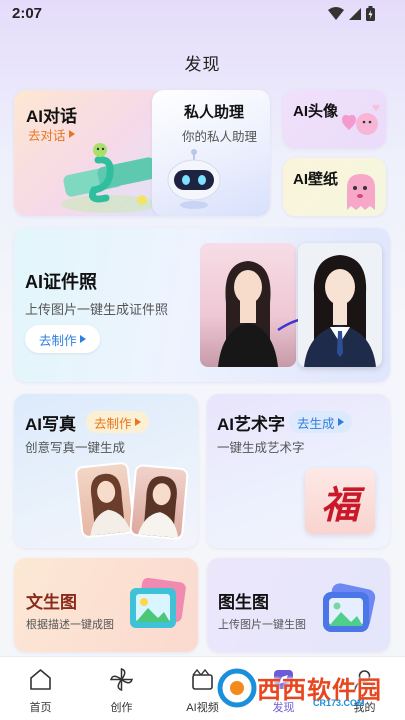 This screenshot has height=720, width=405. I want to click on text-to-image-subtitle: 根据描述一键成图, so click(70, 625).